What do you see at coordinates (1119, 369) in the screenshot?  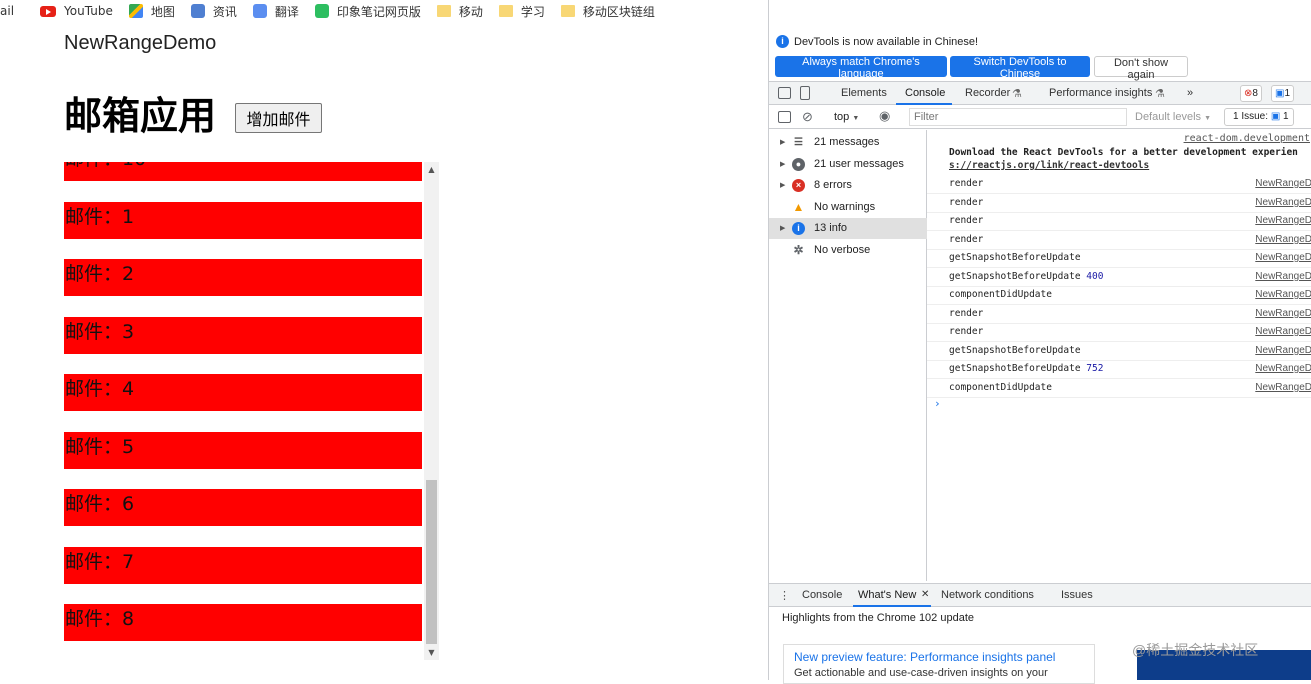 I see `log-row: getSnapshotBeforeUpdate 752 NewRangeD` at bounding box center [1119, 369].